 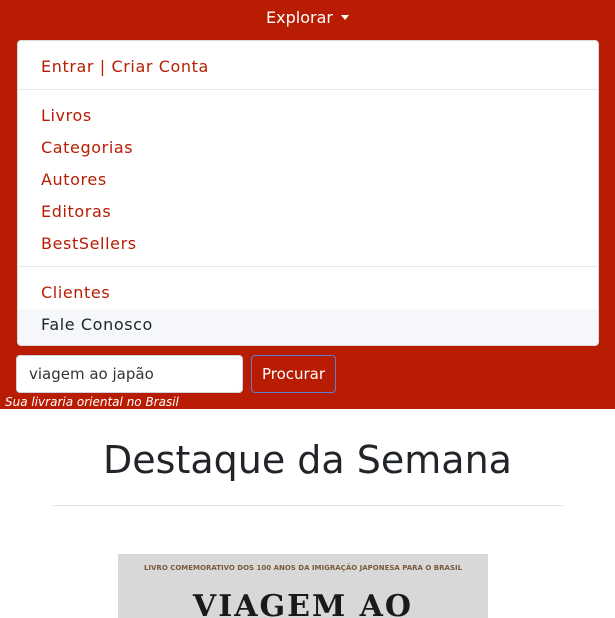 I want to click on explore-label: Explorar, so click(x=299, y=17).